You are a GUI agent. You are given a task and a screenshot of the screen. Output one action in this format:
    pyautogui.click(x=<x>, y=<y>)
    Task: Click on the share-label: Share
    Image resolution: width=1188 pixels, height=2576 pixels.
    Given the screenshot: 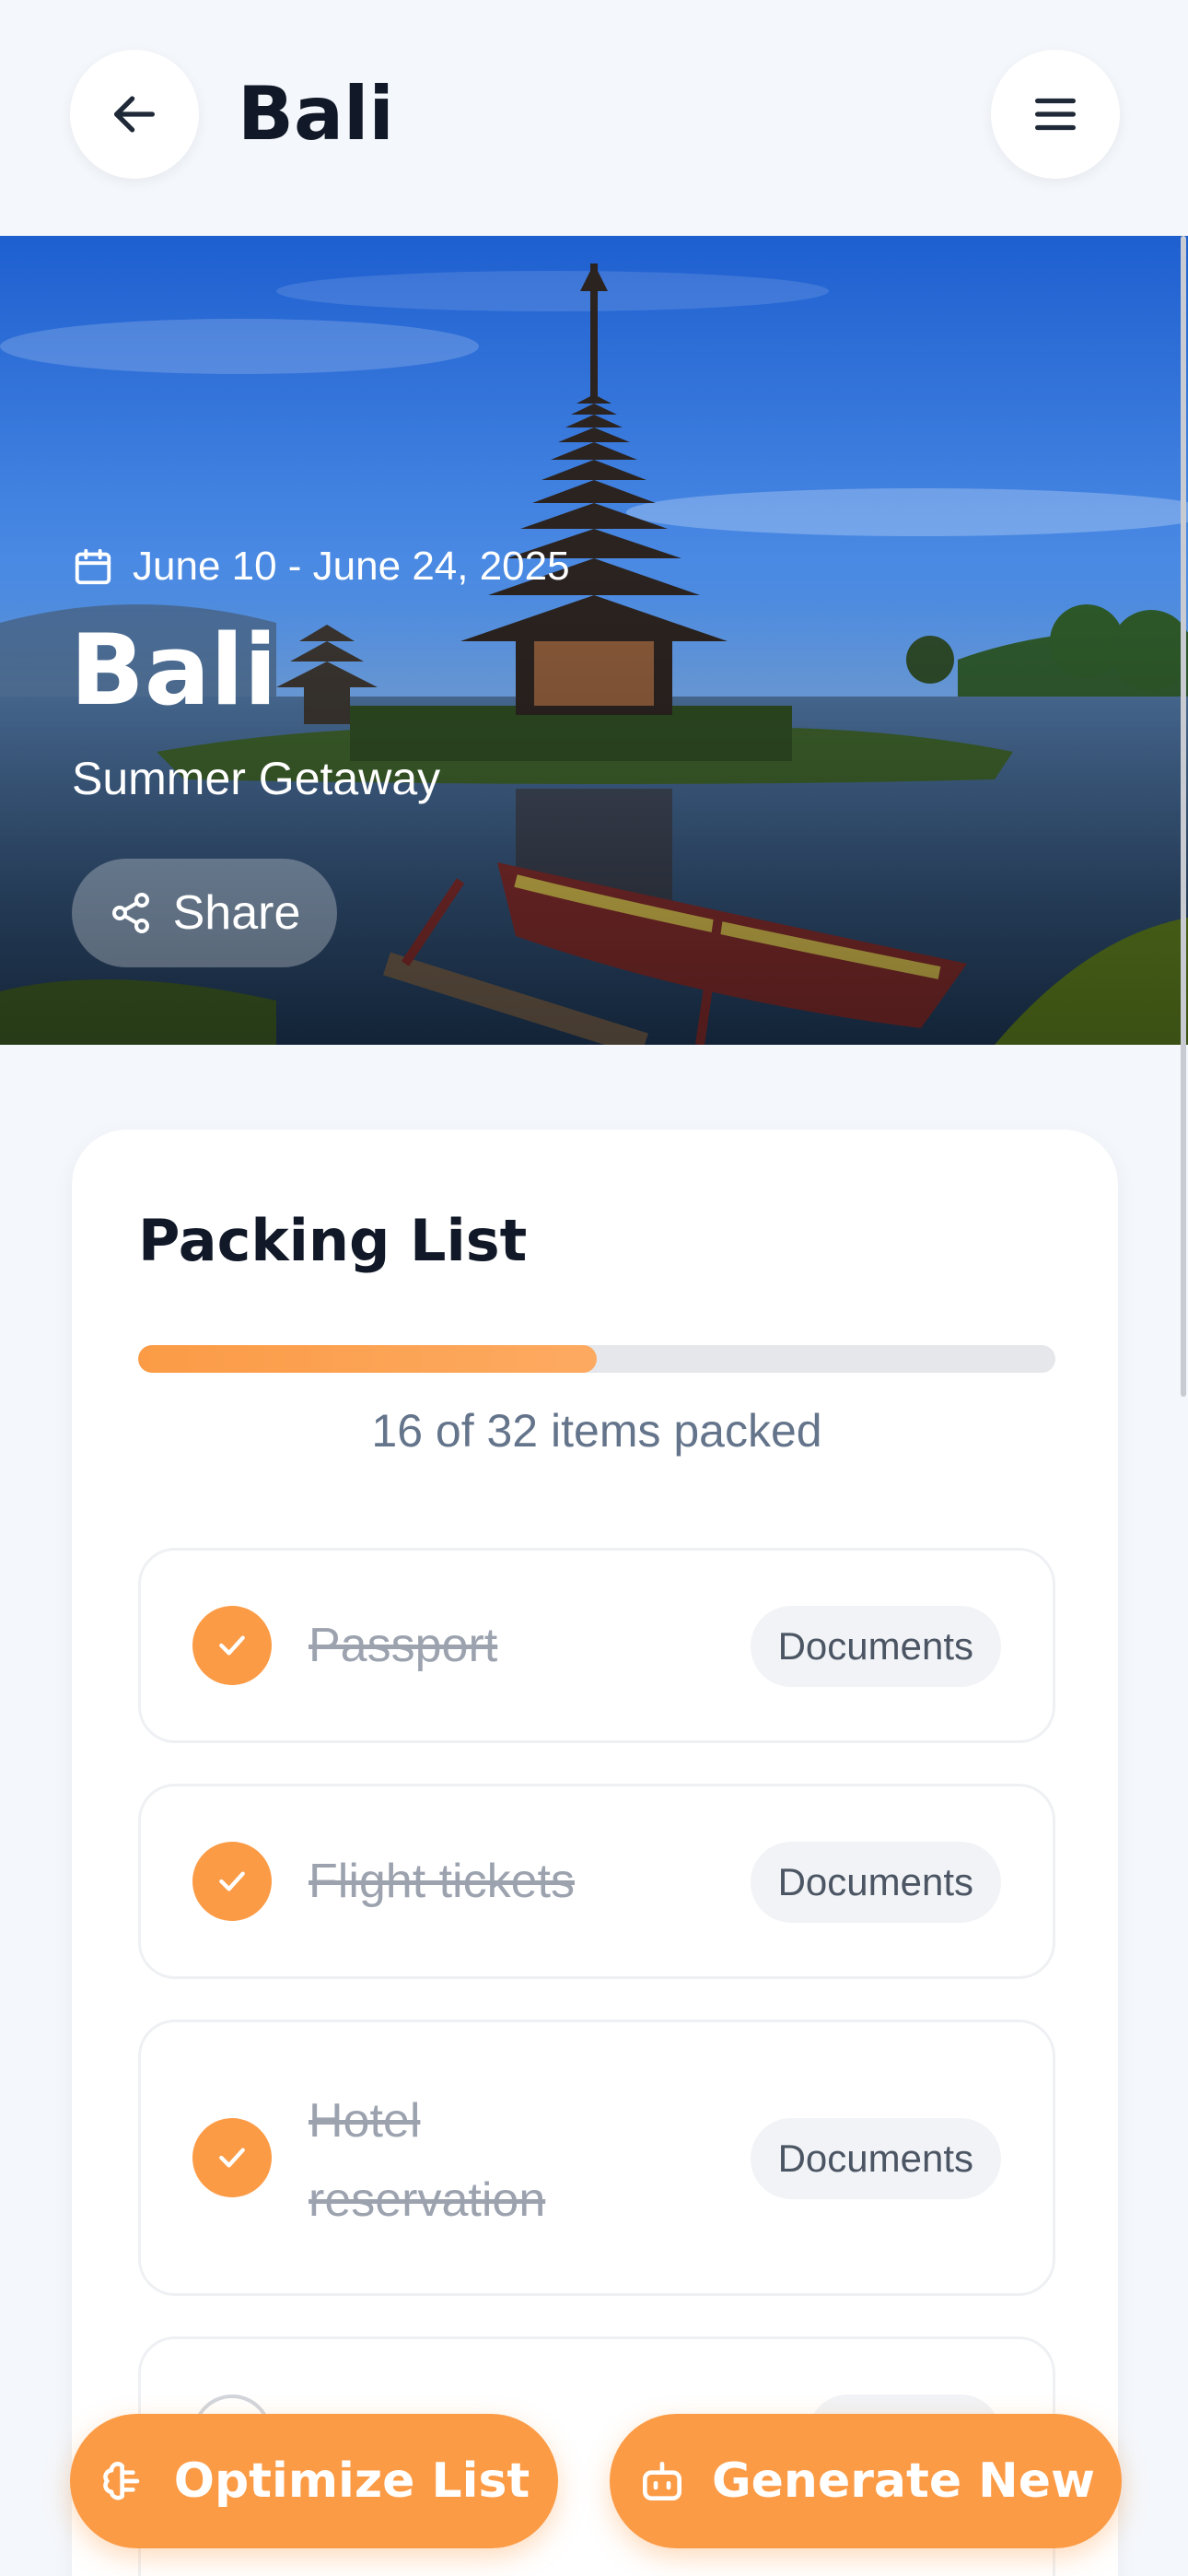 What is the action you would take?
    pyautogui.click(x=236, y=913)
    